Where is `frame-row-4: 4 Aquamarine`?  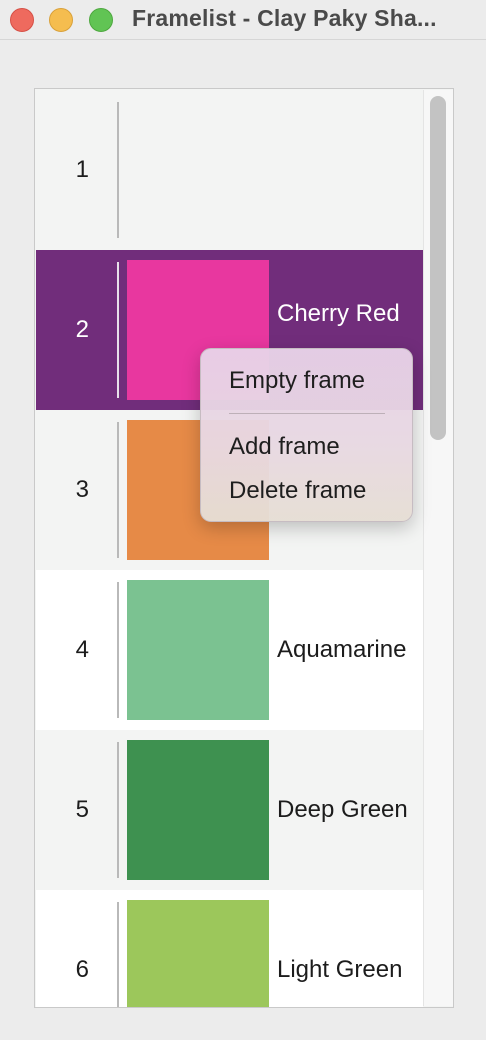
frame-row-4: 4 Aquamarine is located at coordinates (229, 650).